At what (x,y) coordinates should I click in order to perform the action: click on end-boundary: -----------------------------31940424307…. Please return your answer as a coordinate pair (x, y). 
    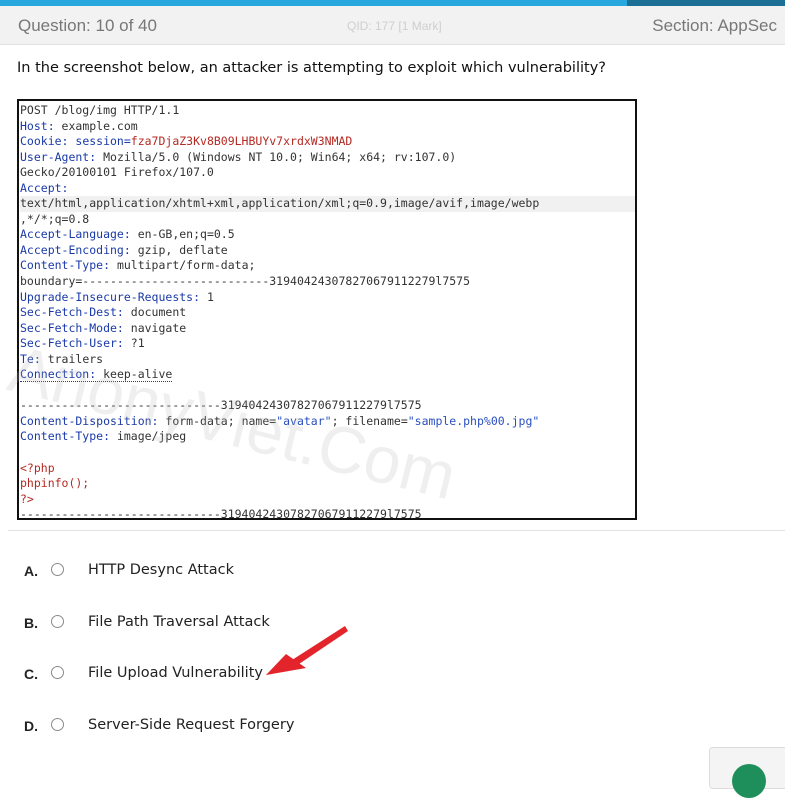
    Looking at the image, I should click on (221, 513).